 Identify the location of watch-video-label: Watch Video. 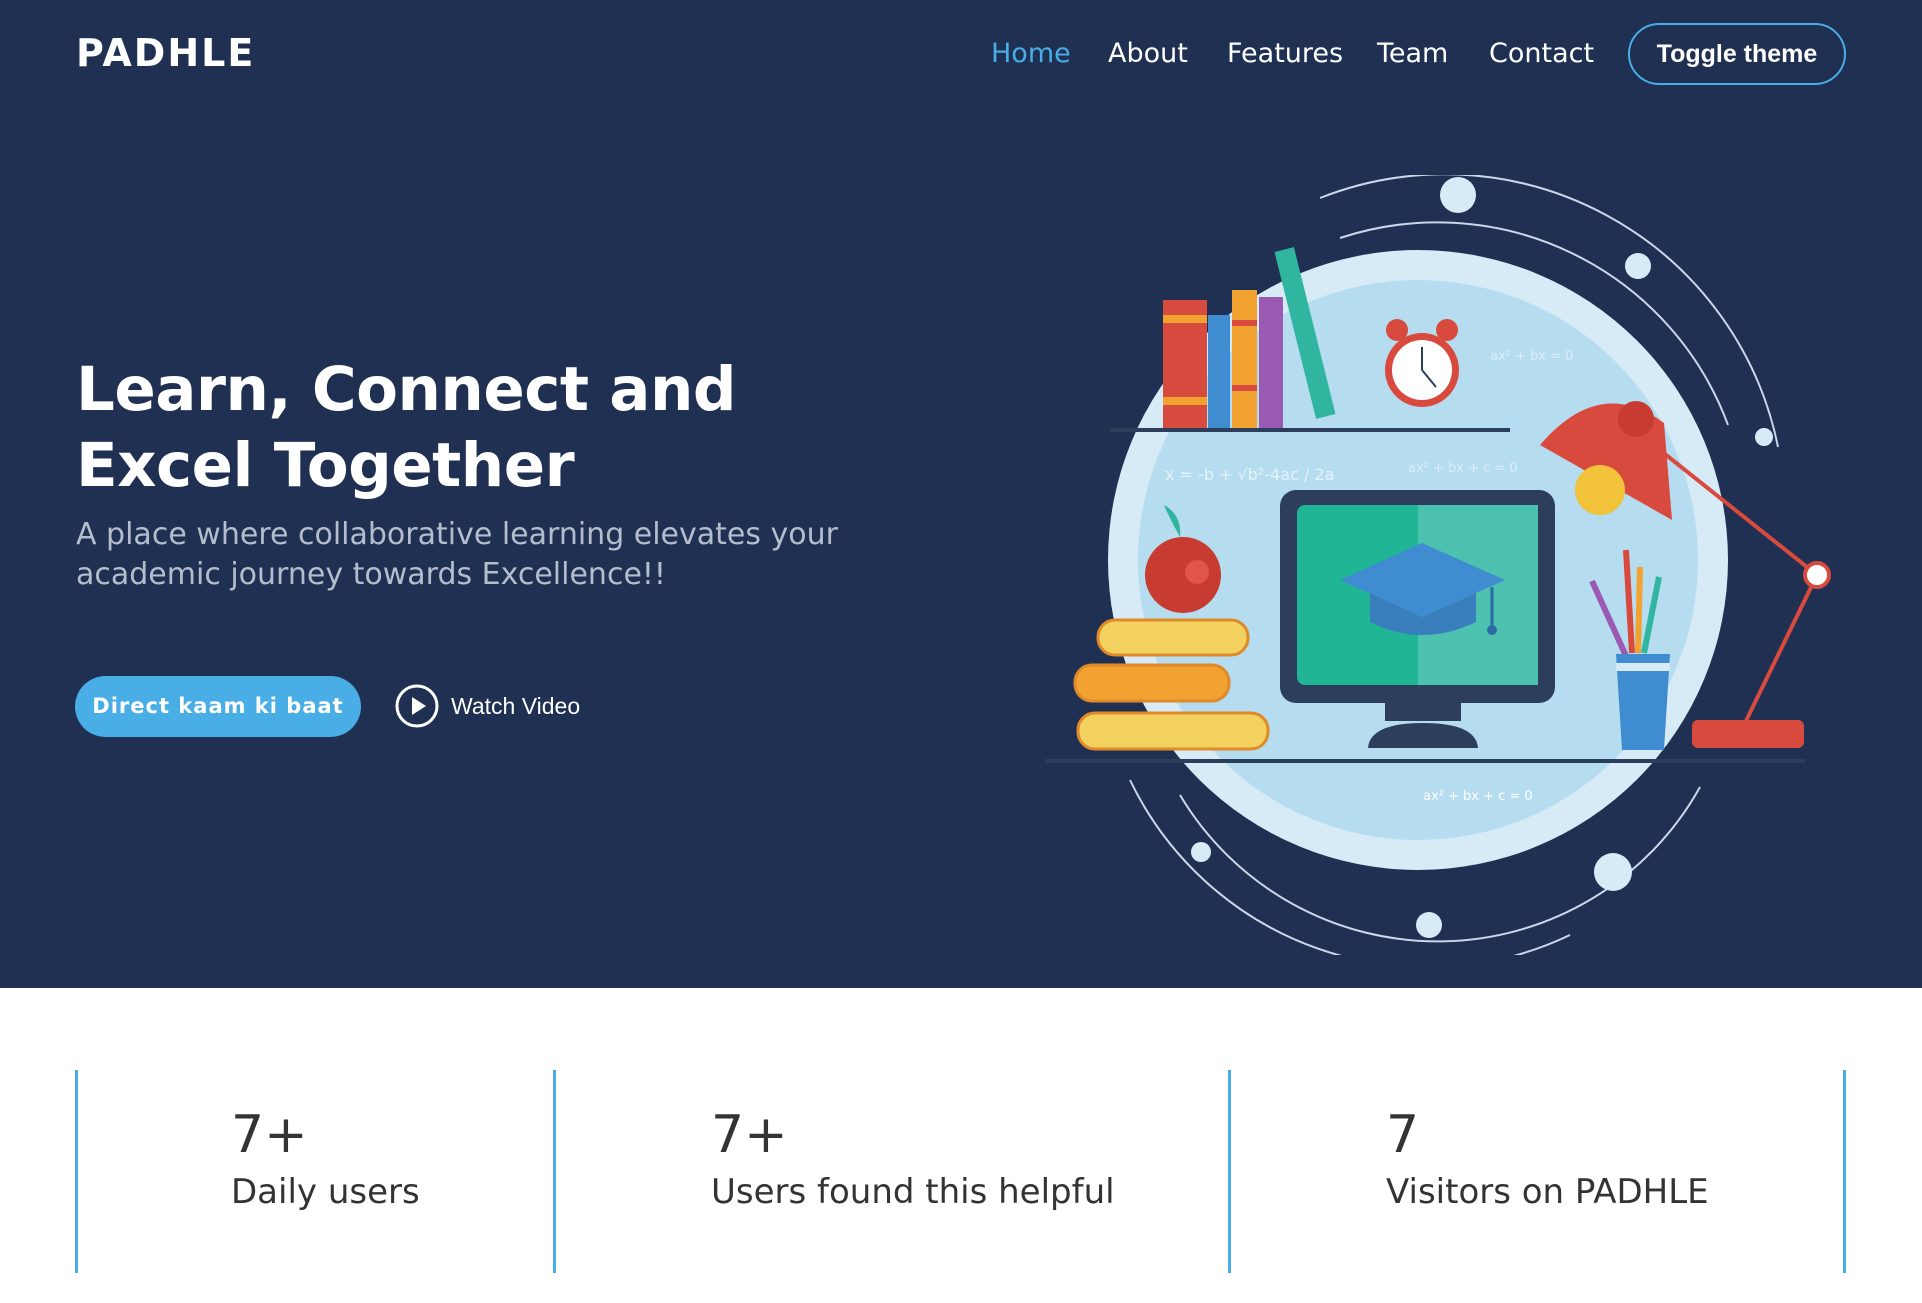
(516, 706).